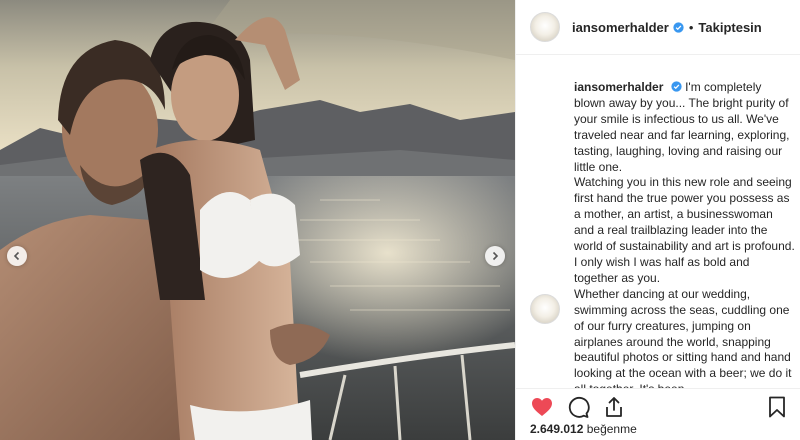 This screenshot has height=440, width=800. Describe the element at coordinates (729, 27) in the screenshot. I see `following-button: Takiptesin` at that location.